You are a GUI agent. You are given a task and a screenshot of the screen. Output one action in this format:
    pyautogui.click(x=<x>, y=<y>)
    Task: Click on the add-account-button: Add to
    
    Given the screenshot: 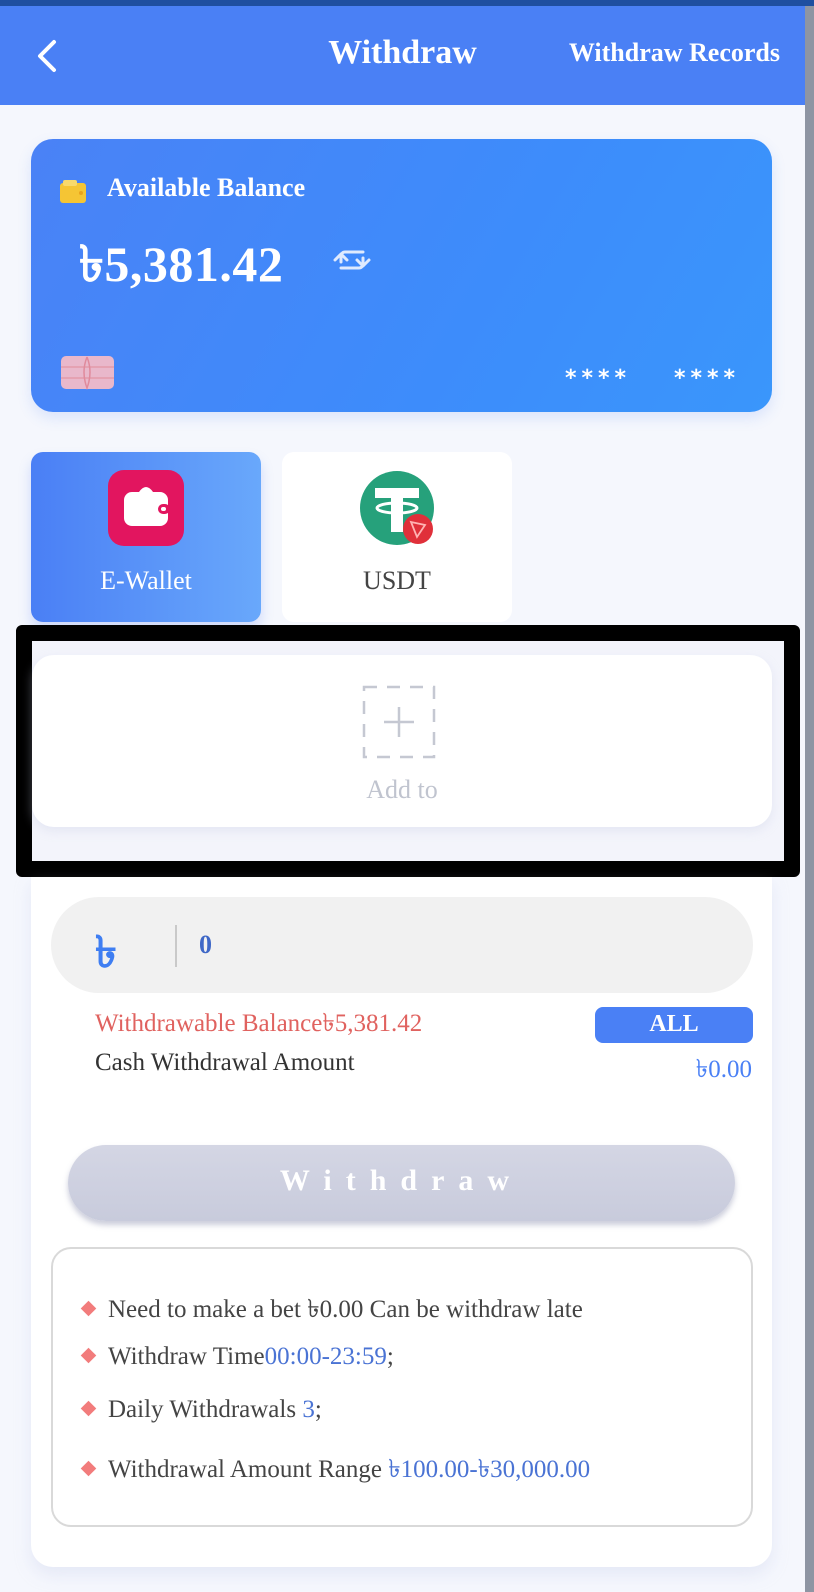 What is the action you would take?
    pyautogui.click(x=402, y=741)
    